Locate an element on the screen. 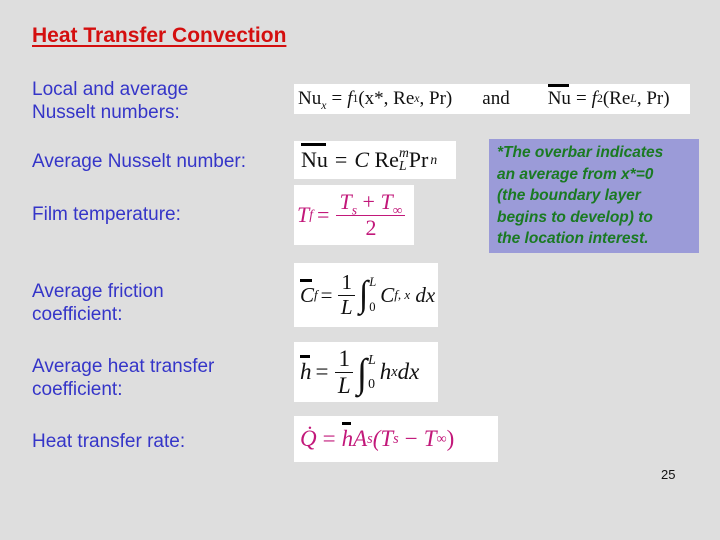  label-film-temperature: Film temperature: is located at coordinates (106, 214).